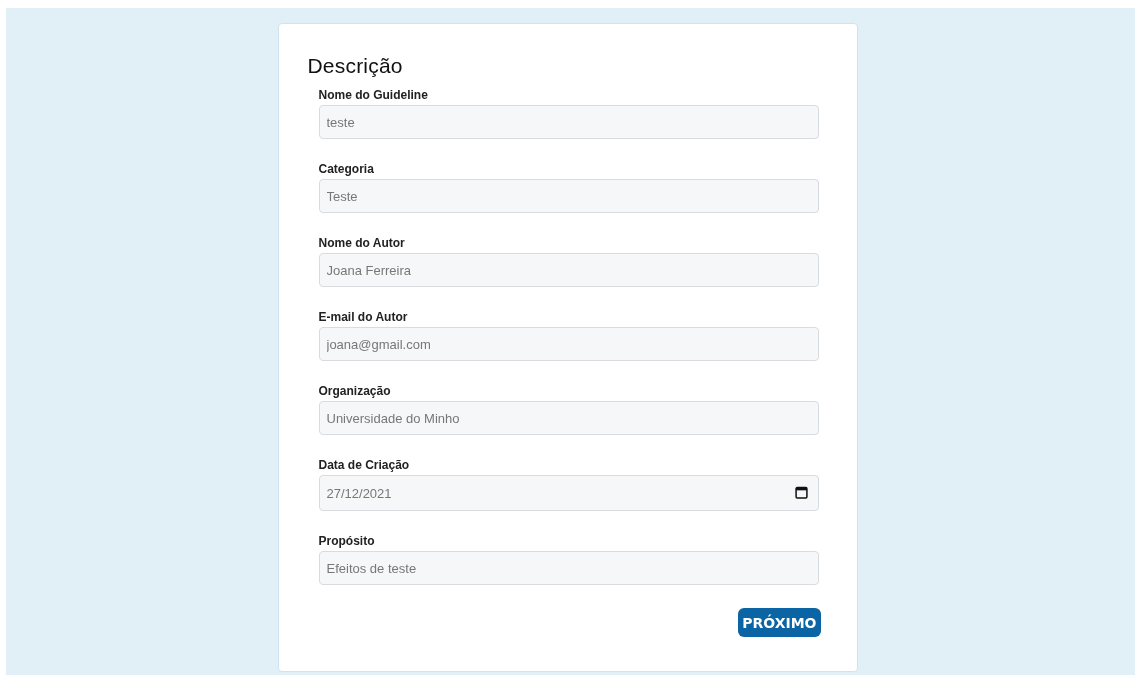 This screenshot has height=675, width=1135. I want to click on input-field: joana@gmail.com, so click(568, 344).